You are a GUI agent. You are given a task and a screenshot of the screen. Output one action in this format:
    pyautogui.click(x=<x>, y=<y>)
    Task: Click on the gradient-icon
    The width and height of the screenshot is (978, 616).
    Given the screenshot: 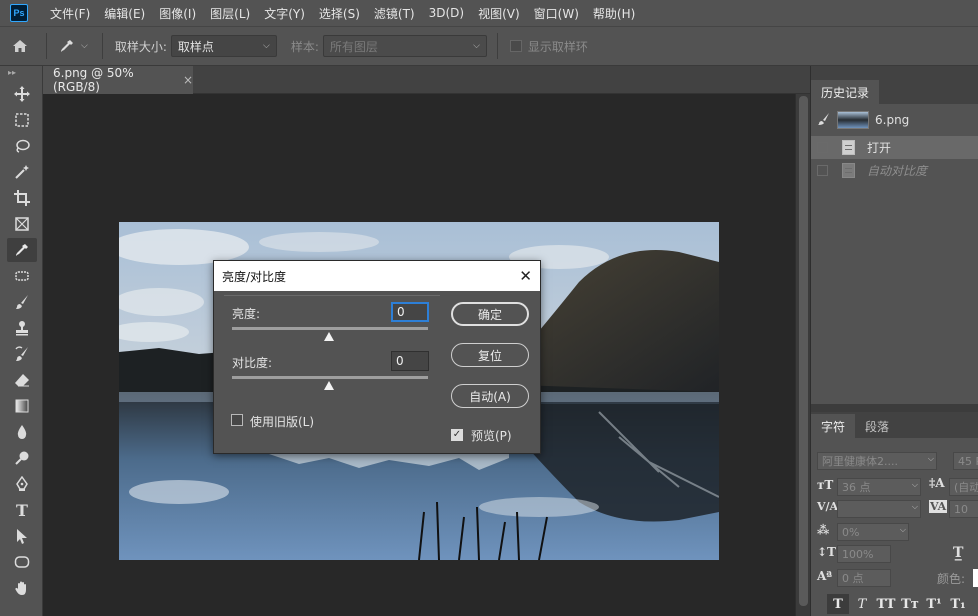 What is the action you would take?
    pyautogui.click(x=22, y=406)
    